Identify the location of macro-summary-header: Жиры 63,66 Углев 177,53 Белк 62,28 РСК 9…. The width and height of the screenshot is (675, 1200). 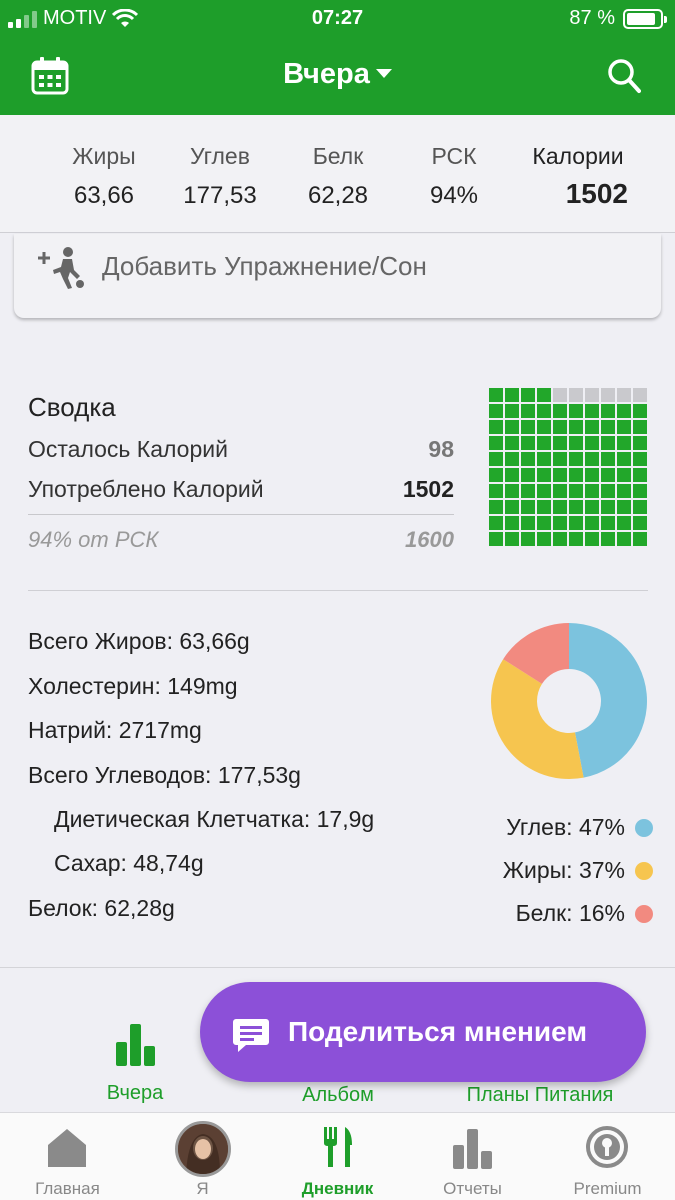
(337, 174).